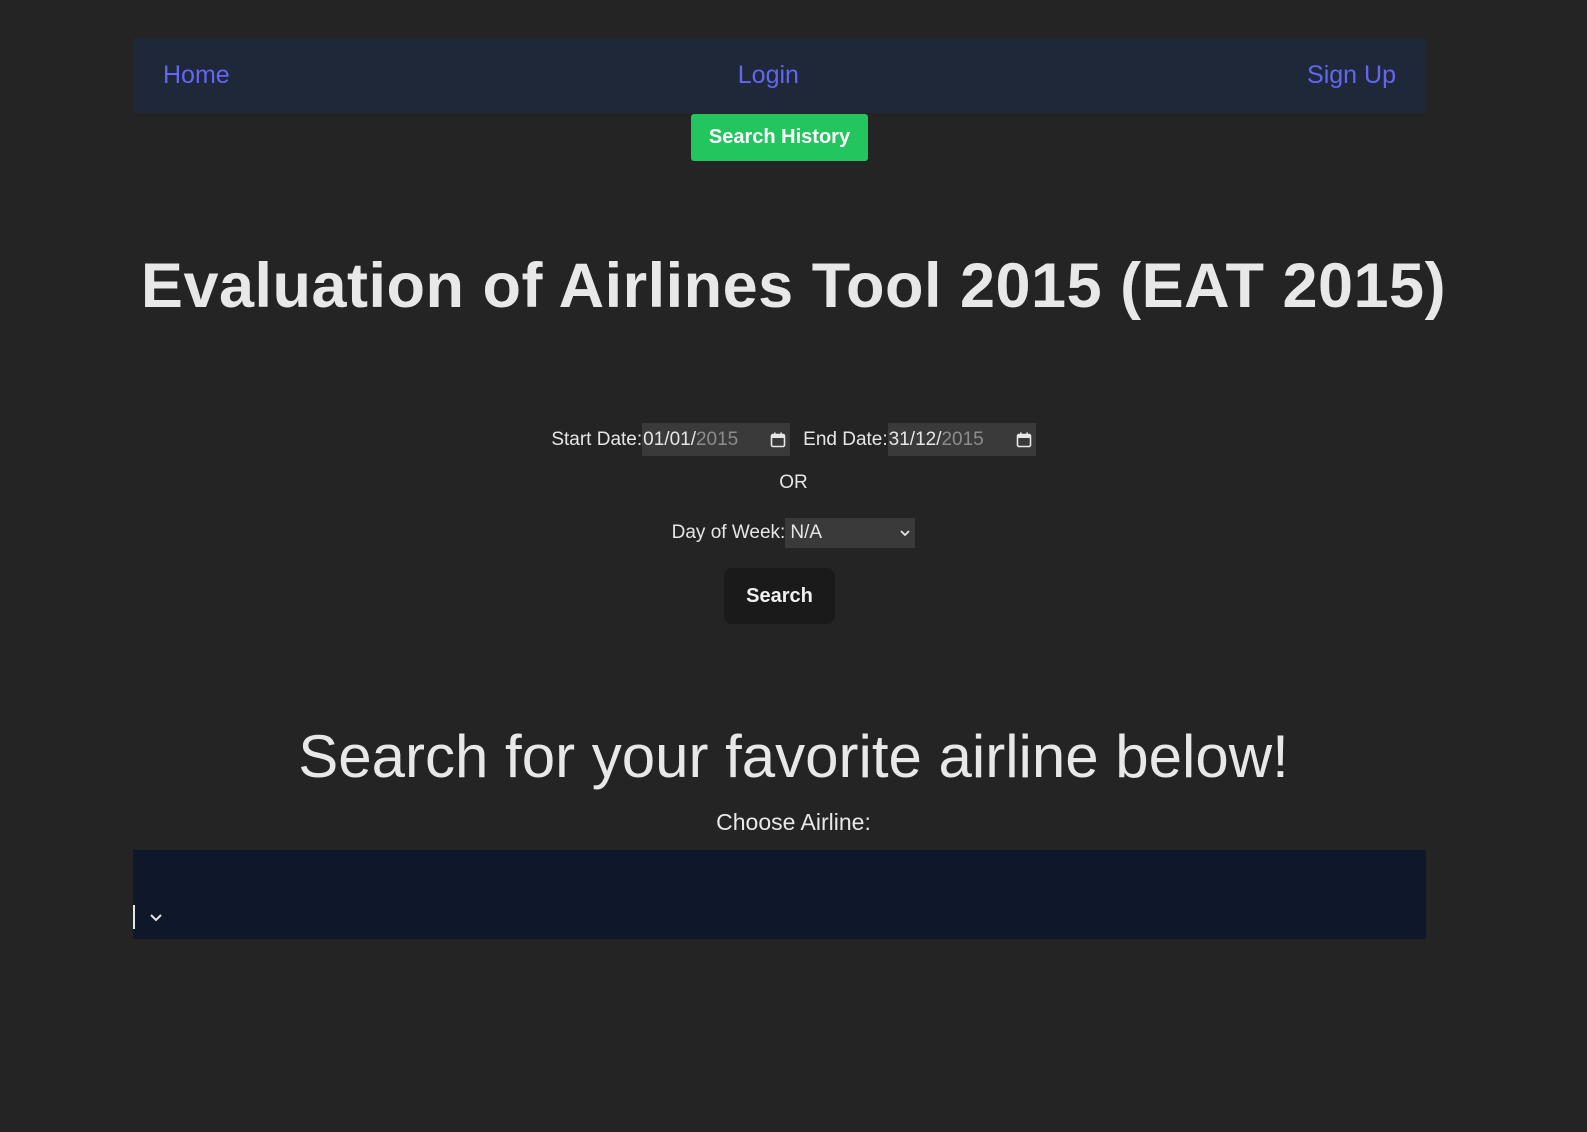  Describe the element at coordinates (728, 532) in the screenshot. I see `day-of-week-label: Day of Week:` at that location.